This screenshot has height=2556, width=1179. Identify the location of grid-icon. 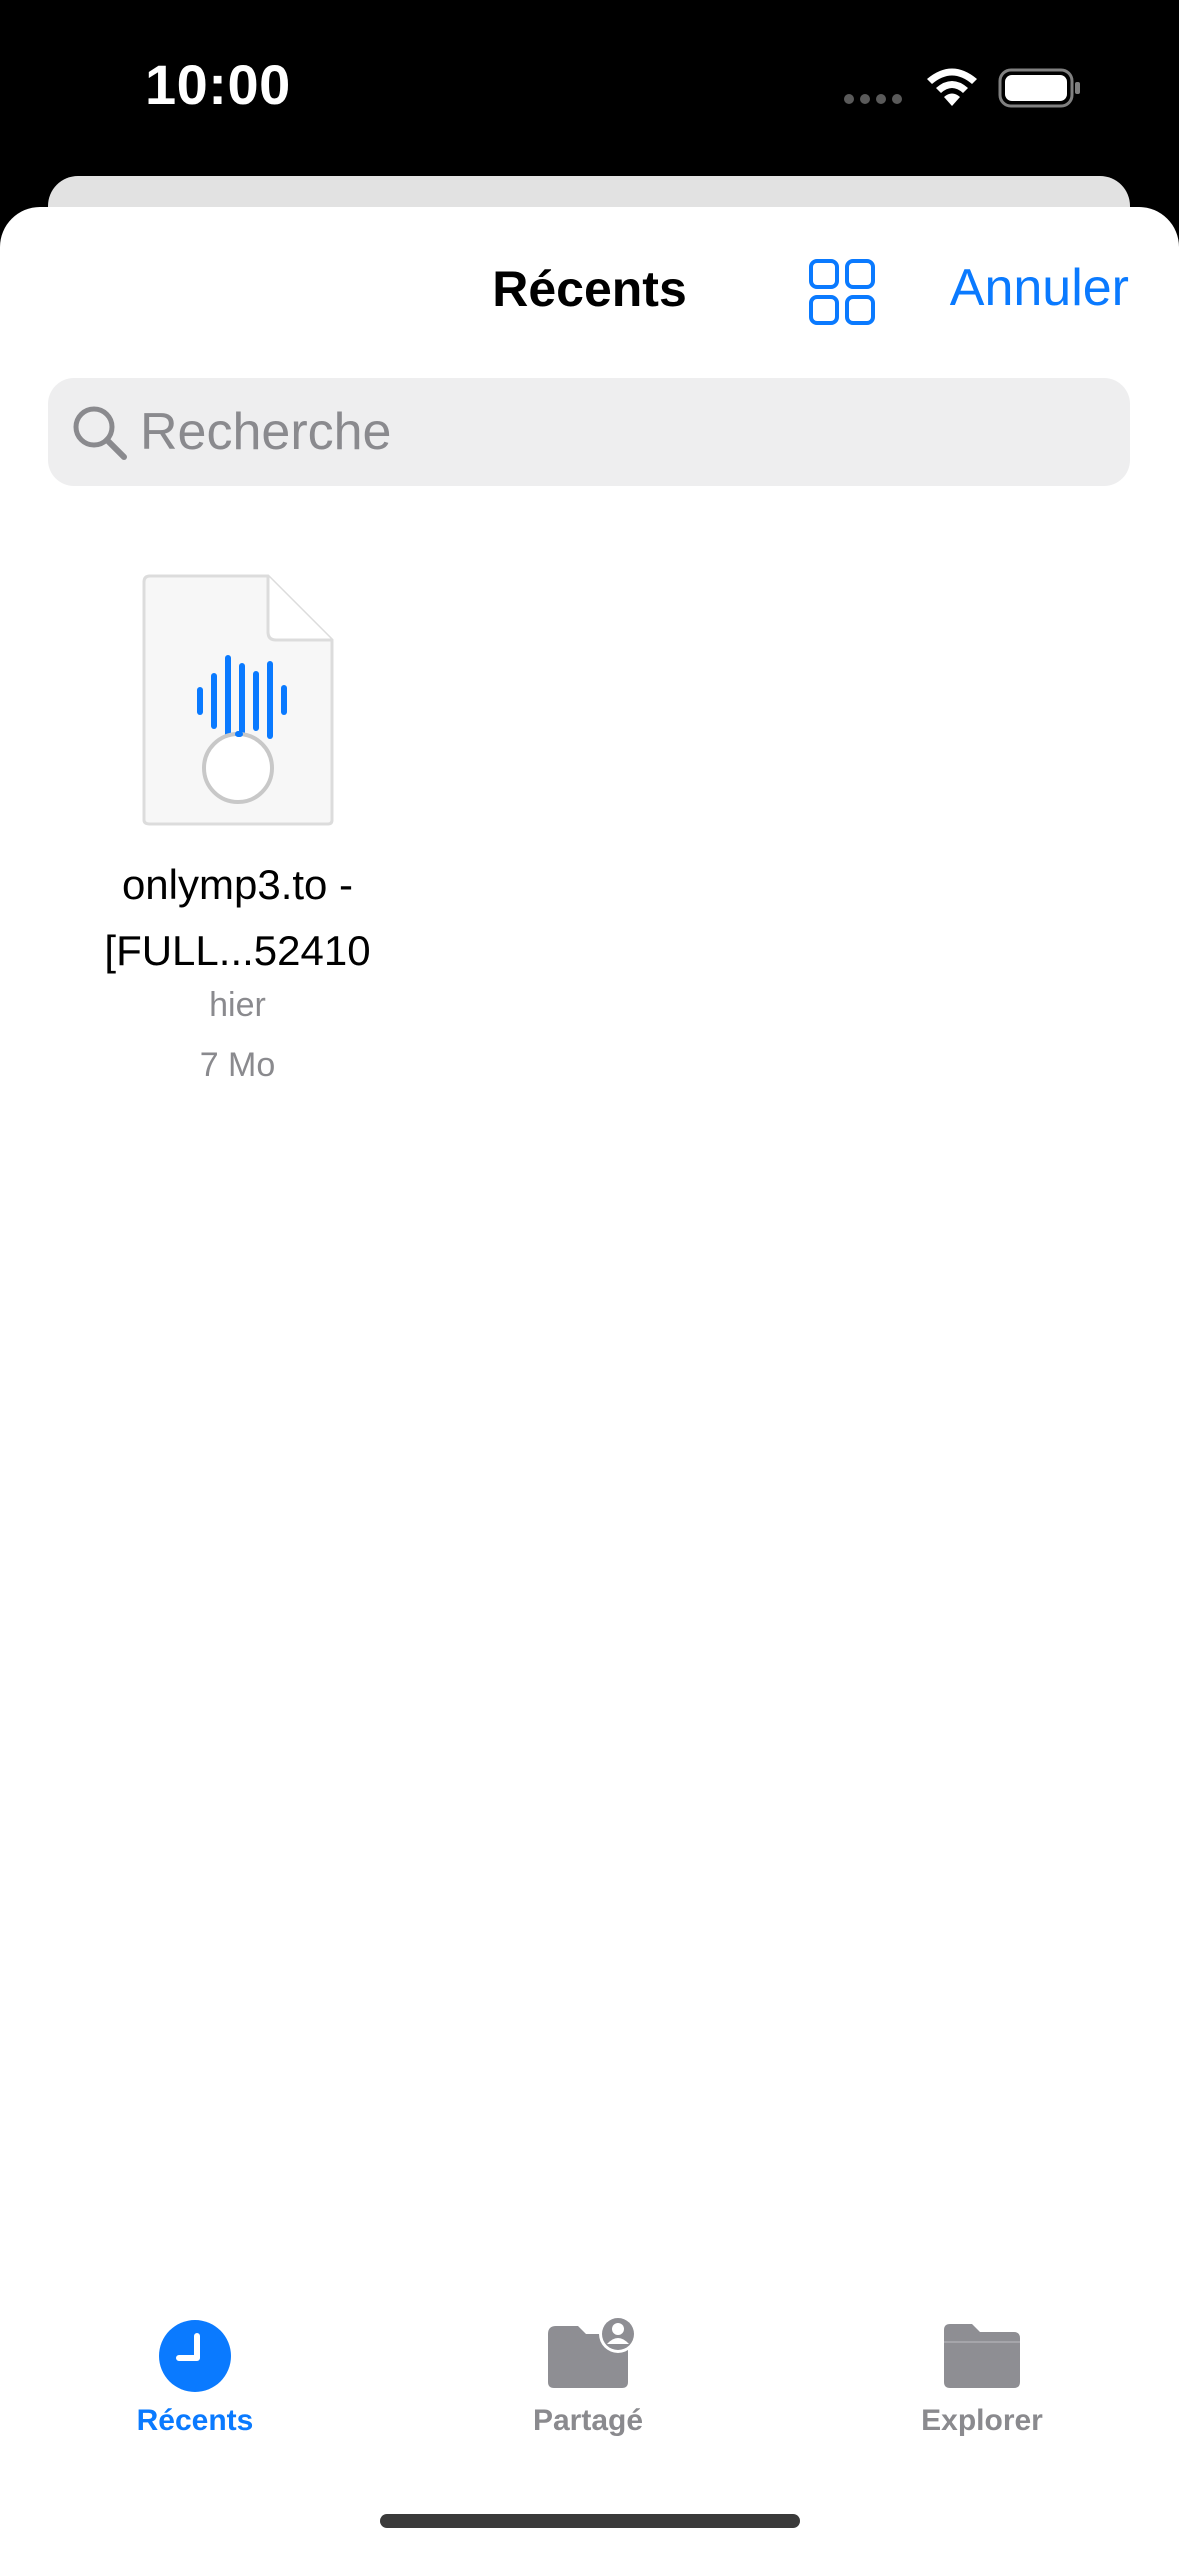
(842, 292).